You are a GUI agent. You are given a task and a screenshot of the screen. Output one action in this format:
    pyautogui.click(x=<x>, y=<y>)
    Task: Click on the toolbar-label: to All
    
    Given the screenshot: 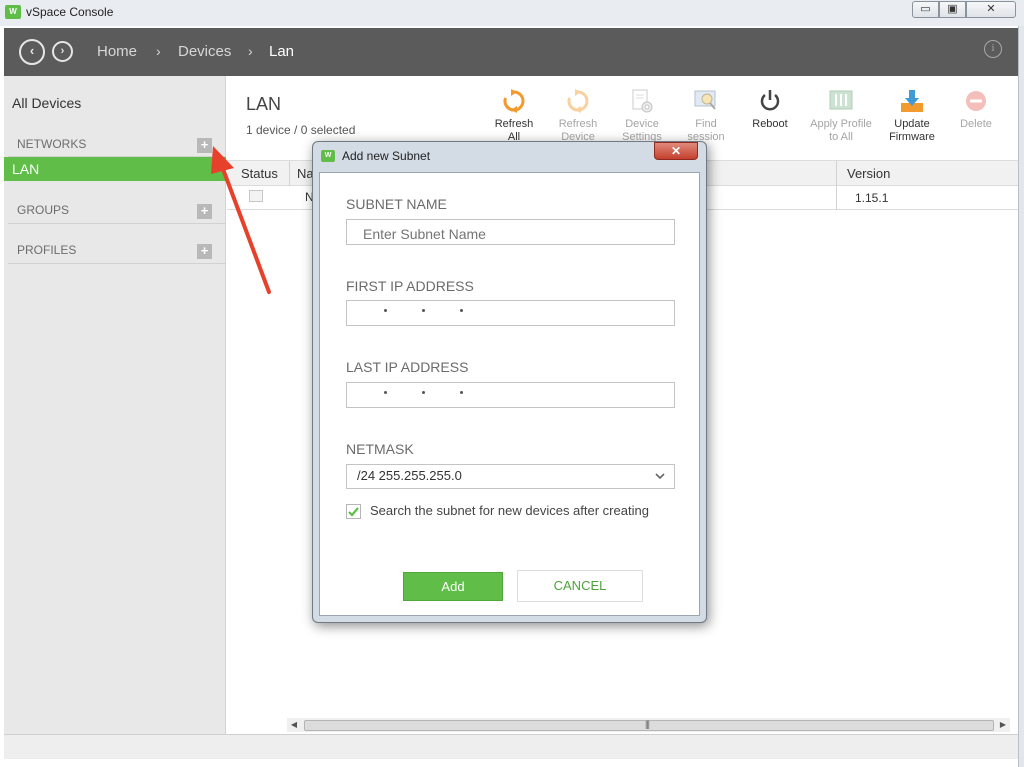 What is the action you would take?
    pyautogui.click(x=841, y=137)
    